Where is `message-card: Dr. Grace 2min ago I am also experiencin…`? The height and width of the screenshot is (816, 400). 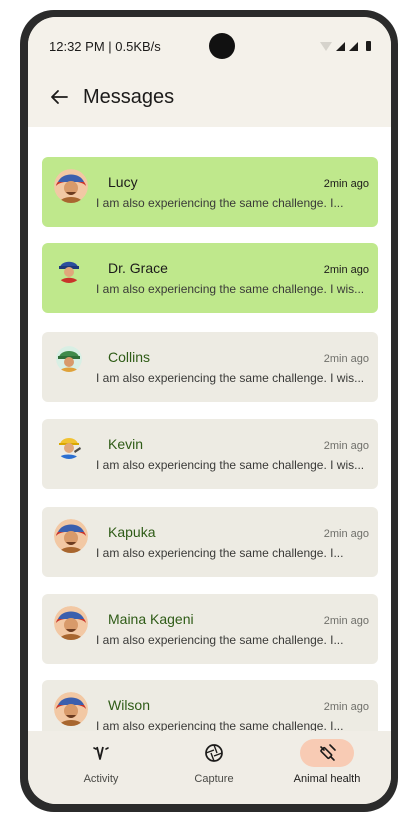 message-card: Dr. Grace 2min ago I am also experiencin… is located at coordinates (210, 278).